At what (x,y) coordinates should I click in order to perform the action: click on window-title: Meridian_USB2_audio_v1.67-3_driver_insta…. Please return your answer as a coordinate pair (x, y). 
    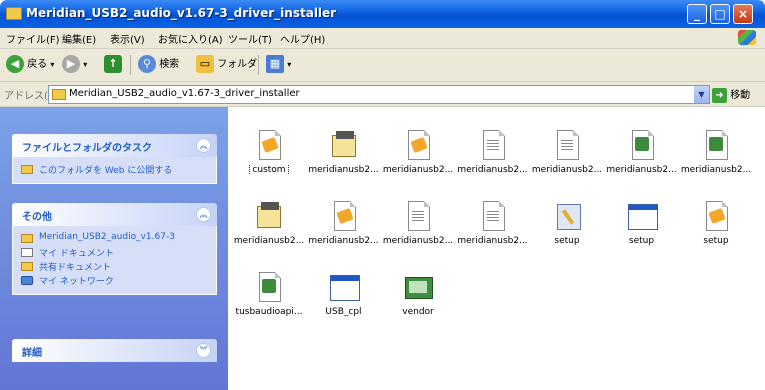
    Looking at the image, I should click on (181, 13).